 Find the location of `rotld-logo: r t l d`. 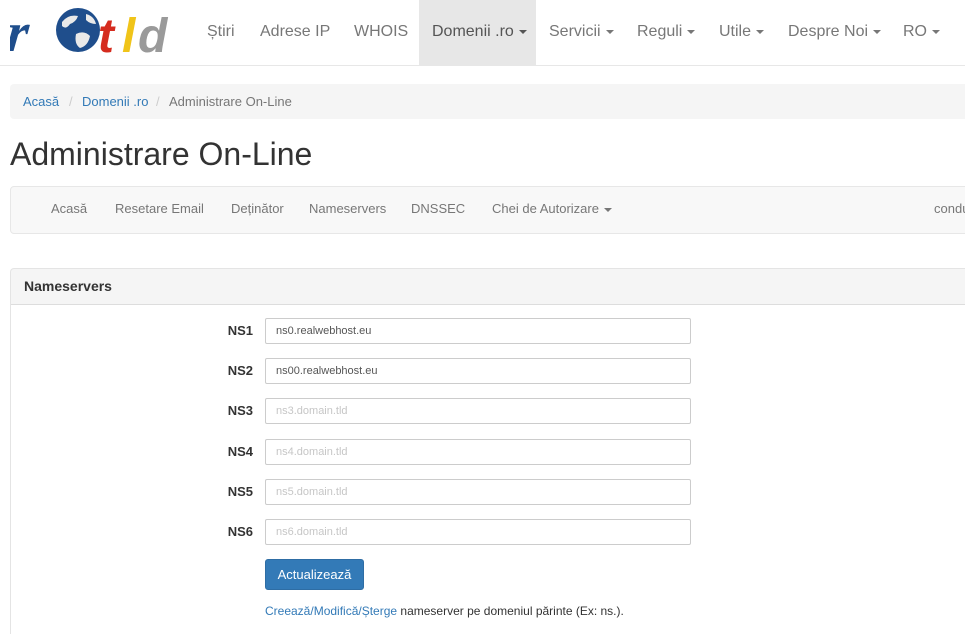

rotld-logo: r t l d is located at coordinates (96, 30).